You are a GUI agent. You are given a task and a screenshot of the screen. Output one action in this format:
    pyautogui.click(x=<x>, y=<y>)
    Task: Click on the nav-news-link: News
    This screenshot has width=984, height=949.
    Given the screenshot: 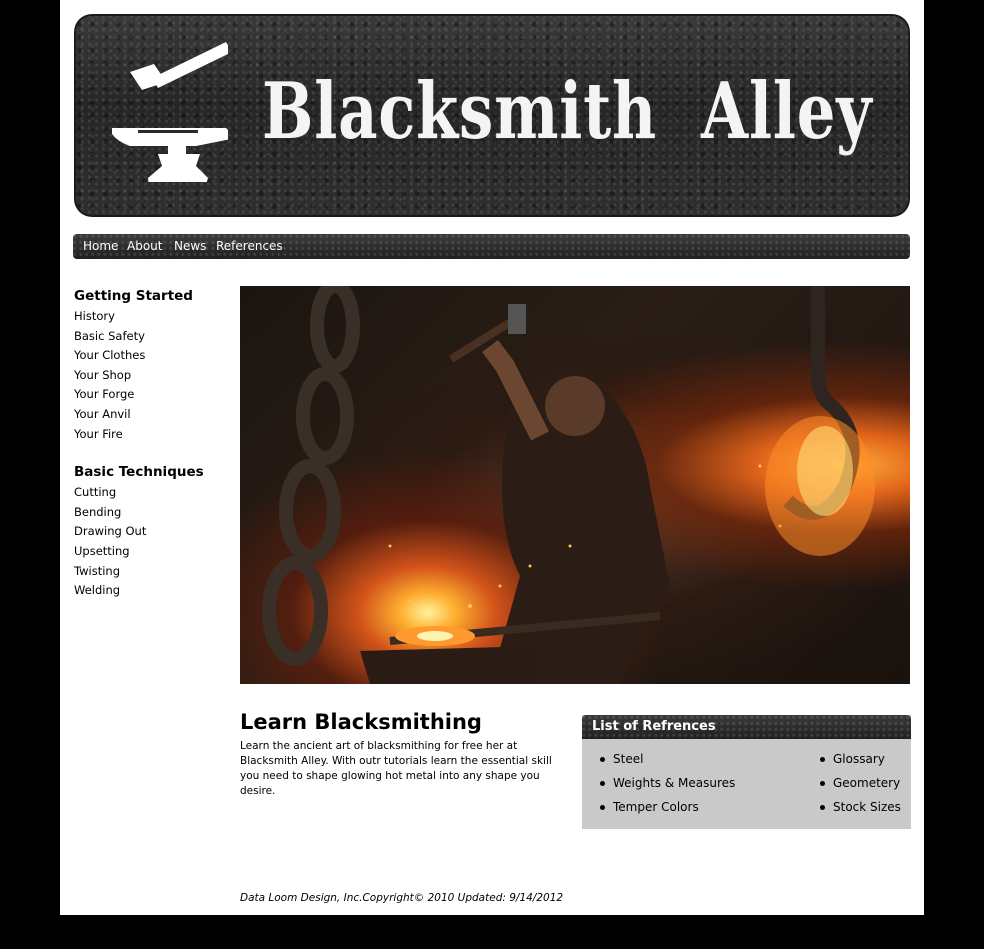 What is the action you would take?
    pyautogui.click(x=190, y=246)
    